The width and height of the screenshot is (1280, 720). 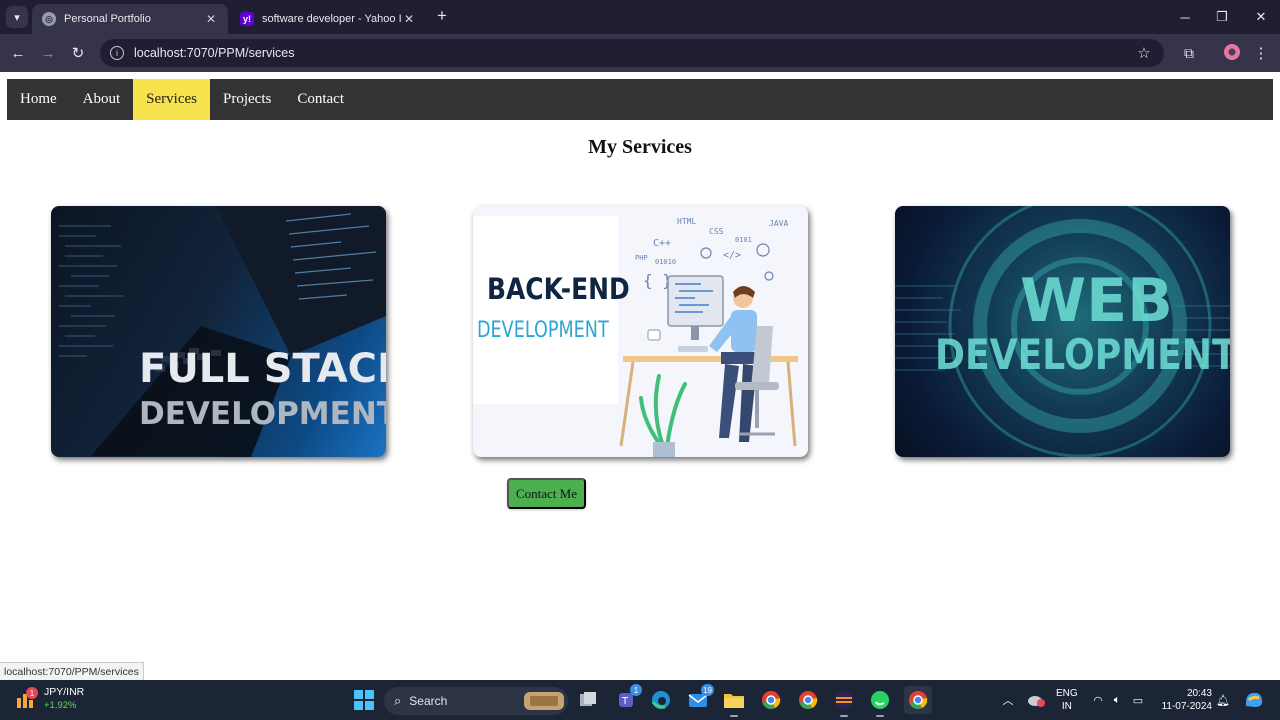 I want to click on nav-services: Services, so click(x=171, y=99).